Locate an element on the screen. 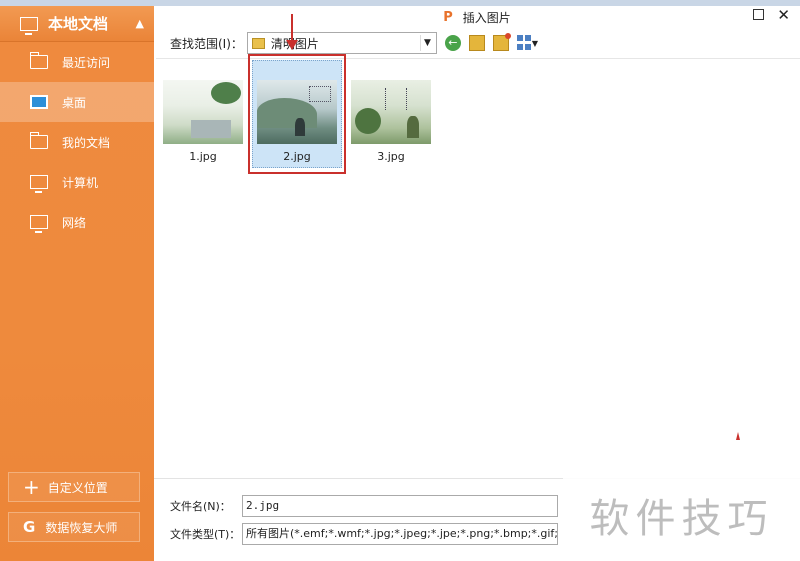 This screenshot has height=561, width=800. wps-logo-icon: P is located at coordinates (448, 17).